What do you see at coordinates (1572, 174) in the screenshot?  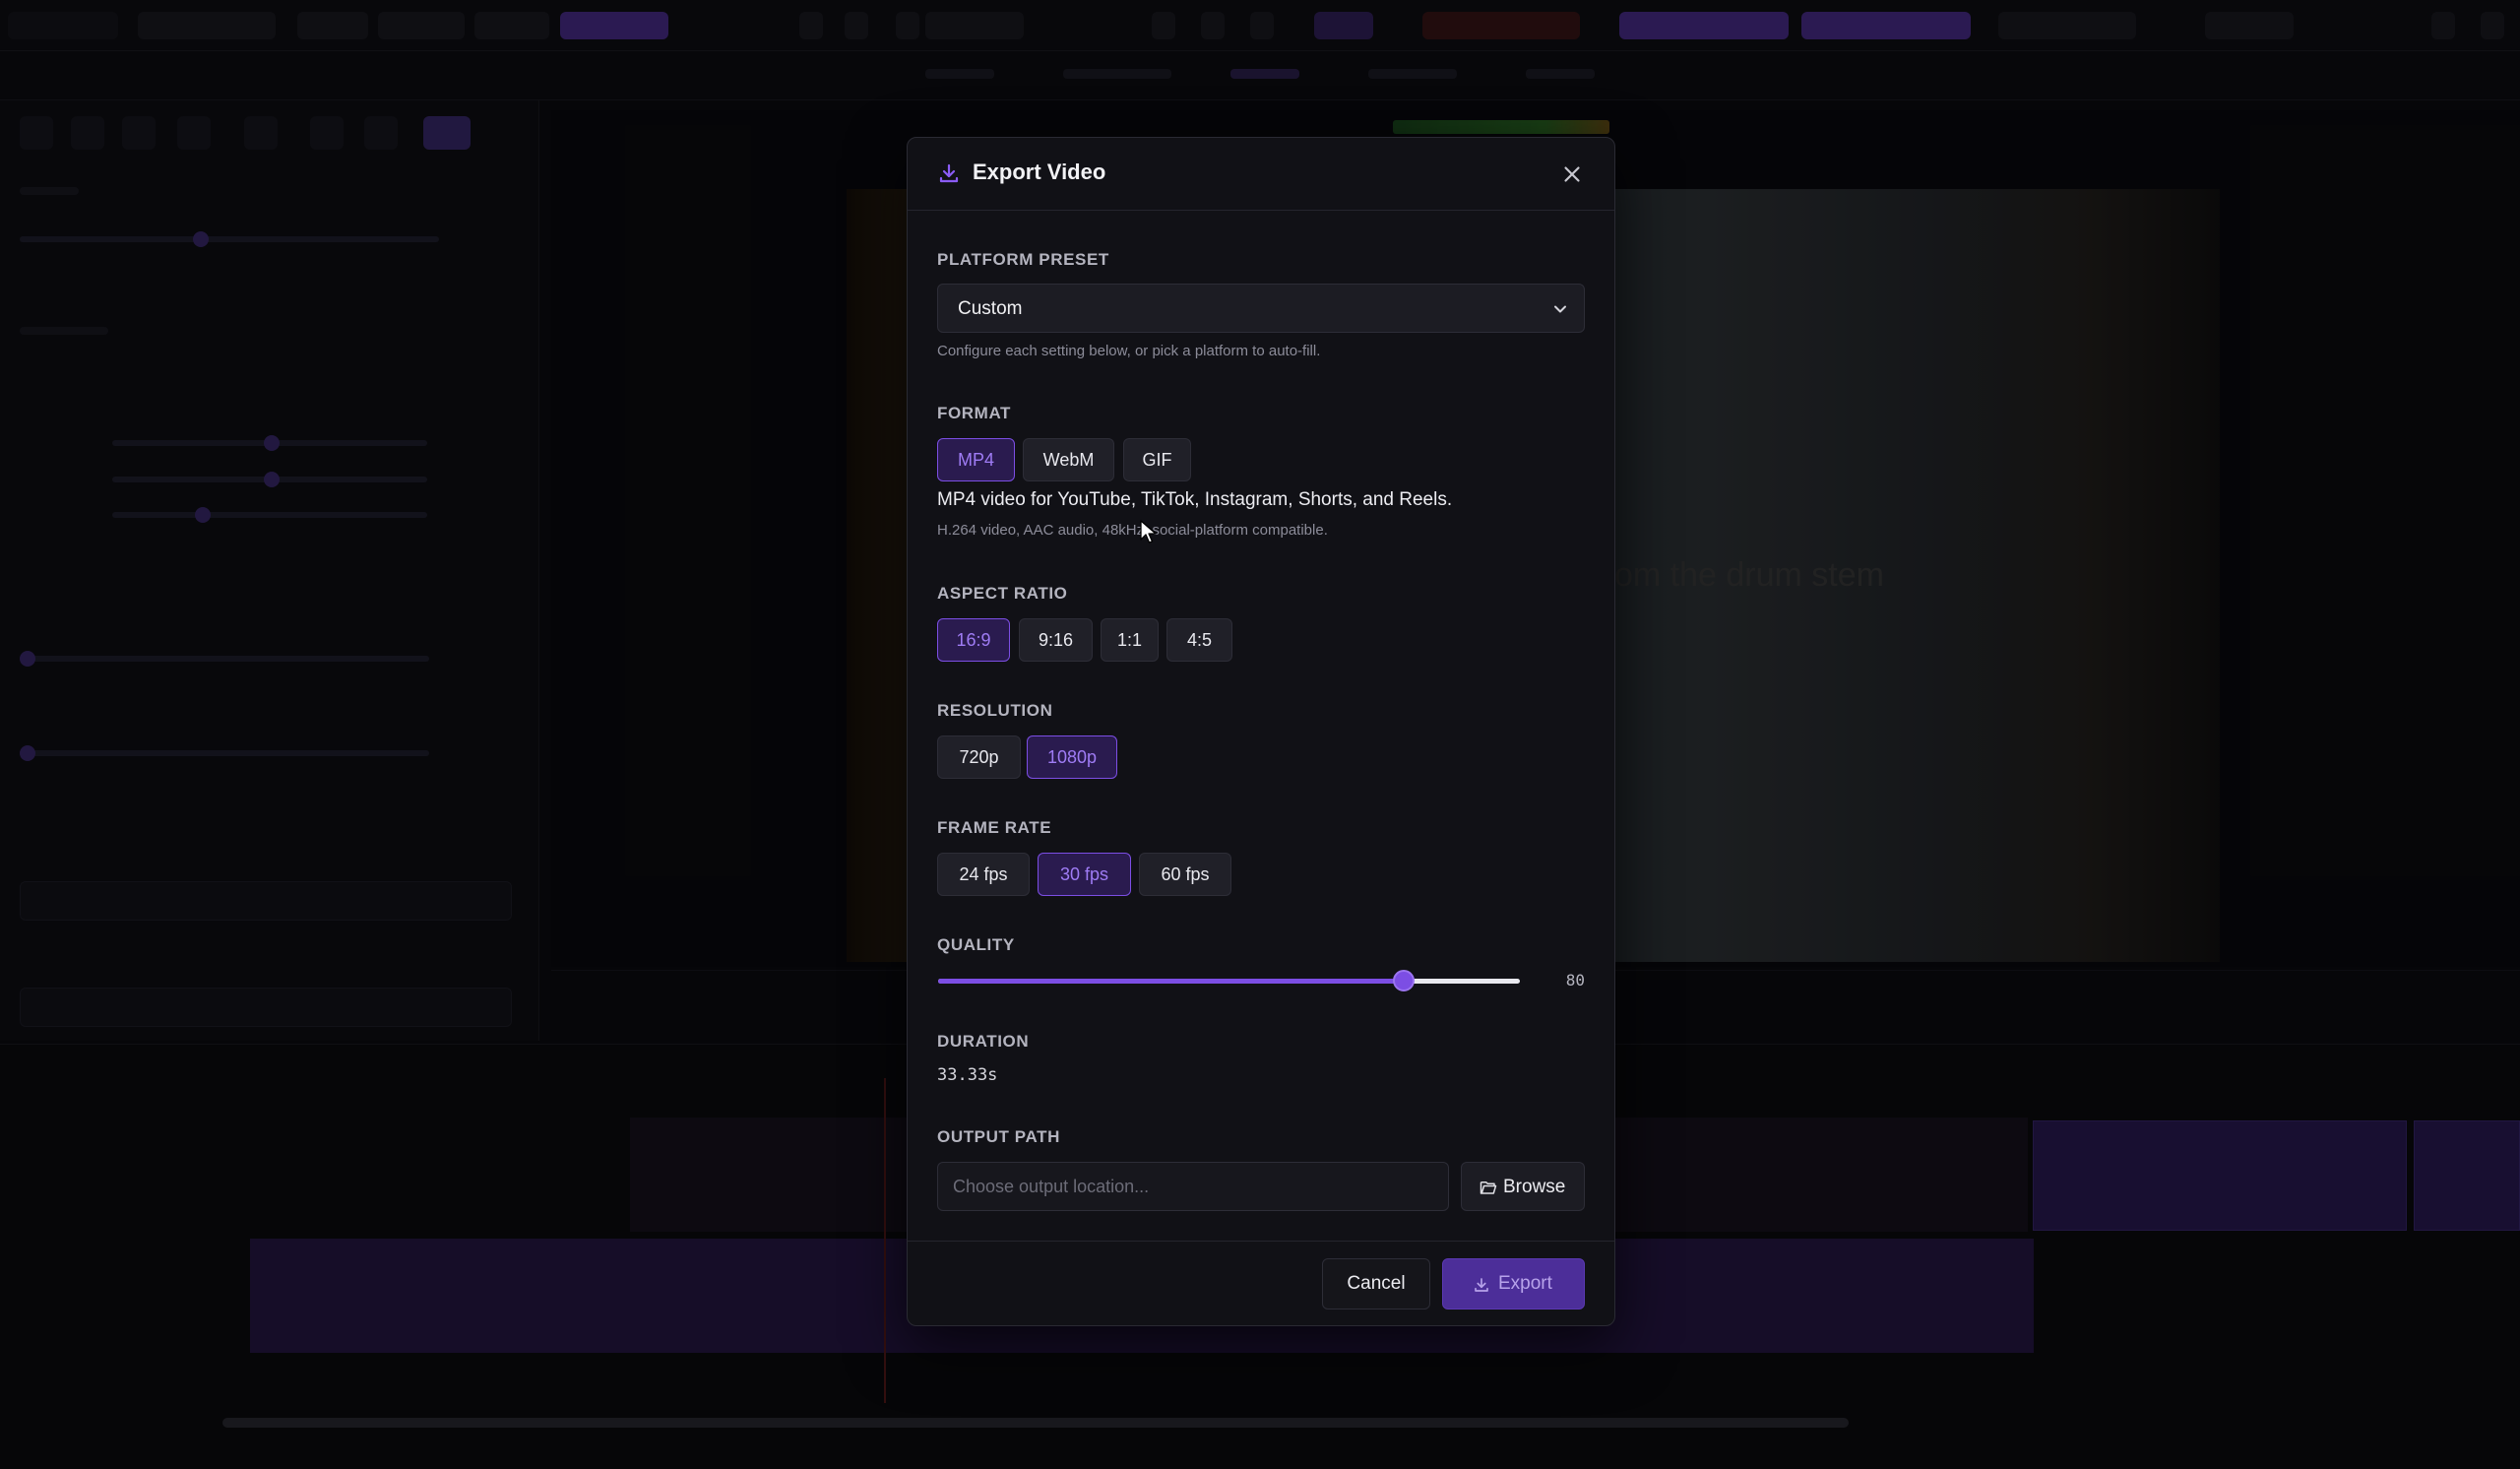 I see `close-icon` at bounding box center [1572, 174].